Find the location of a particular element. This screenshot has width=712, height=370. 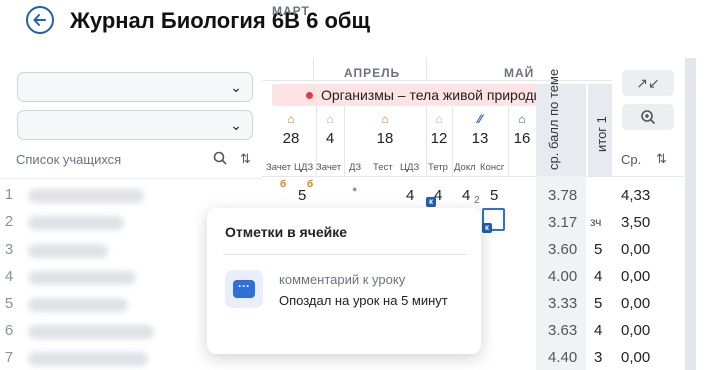

students-list-label: Список учащихся is located at coordinates (69, 159).